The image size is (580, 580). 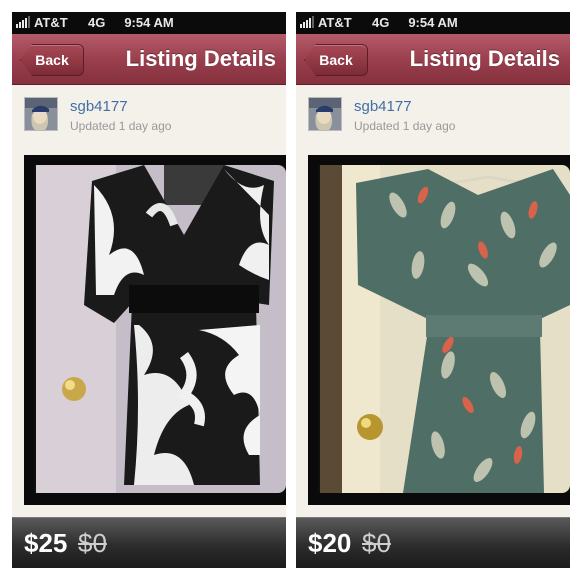 I want to click on price-bar: $25 $0, so click(x=149, y=542).